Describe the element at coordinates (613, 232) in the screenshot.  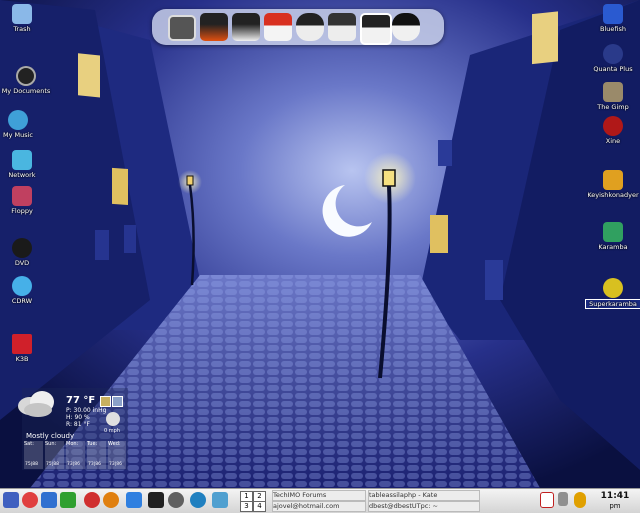
I see `karamba-icon` at that location.